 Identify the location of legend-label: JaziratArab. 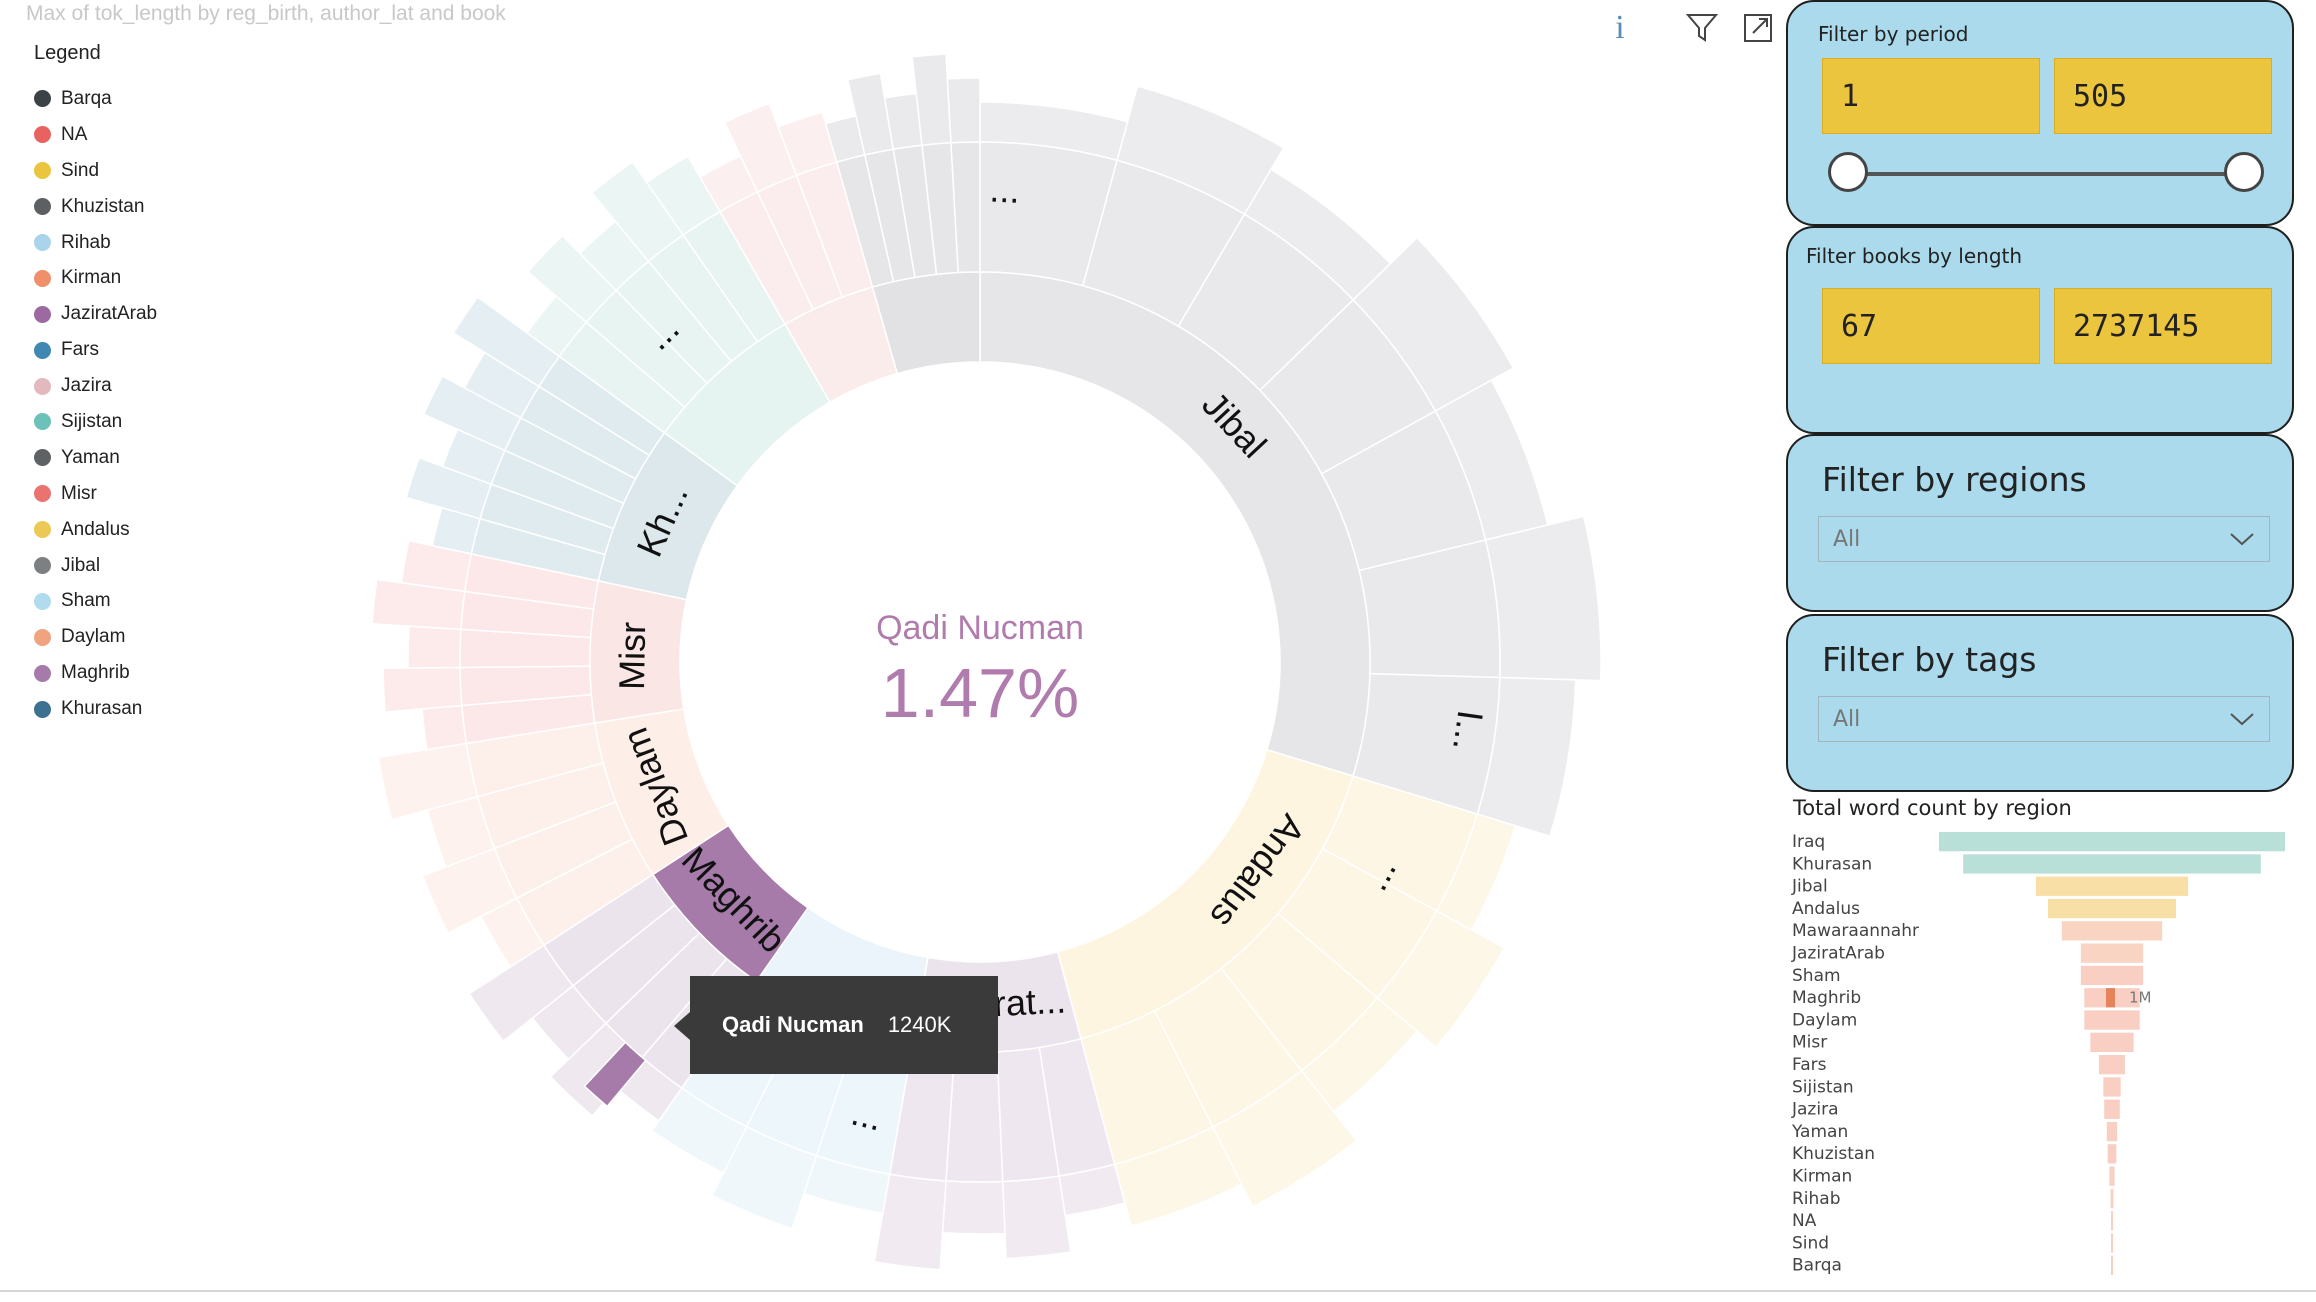
(109, 314).